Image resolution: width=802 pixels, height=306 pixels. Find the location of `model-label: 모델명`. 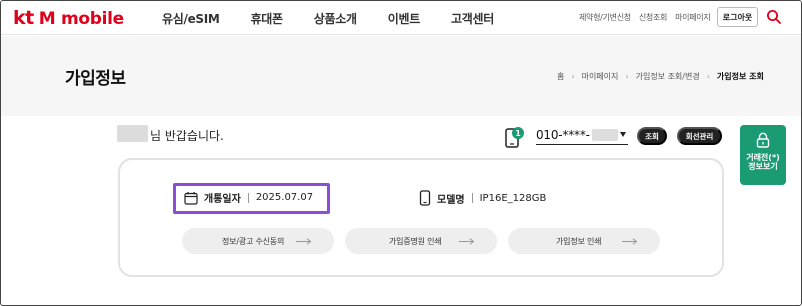

model-label: 모델명 is located at coordinates (451, 200).